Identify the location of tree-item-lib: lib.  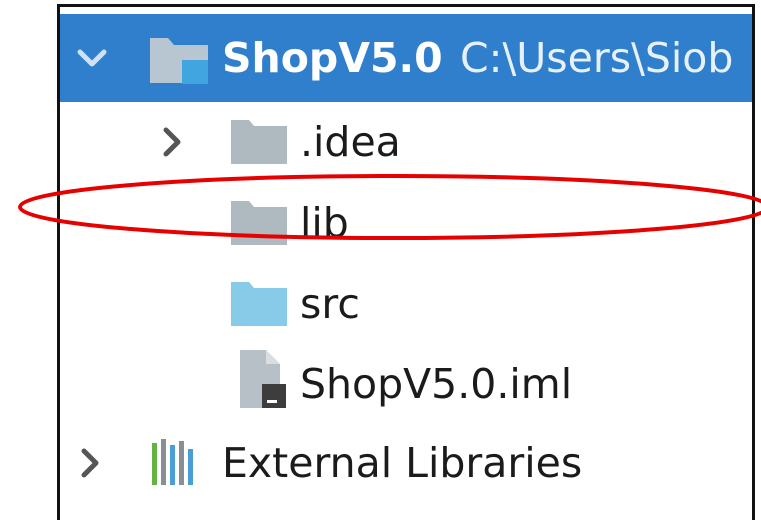
(406, 223).